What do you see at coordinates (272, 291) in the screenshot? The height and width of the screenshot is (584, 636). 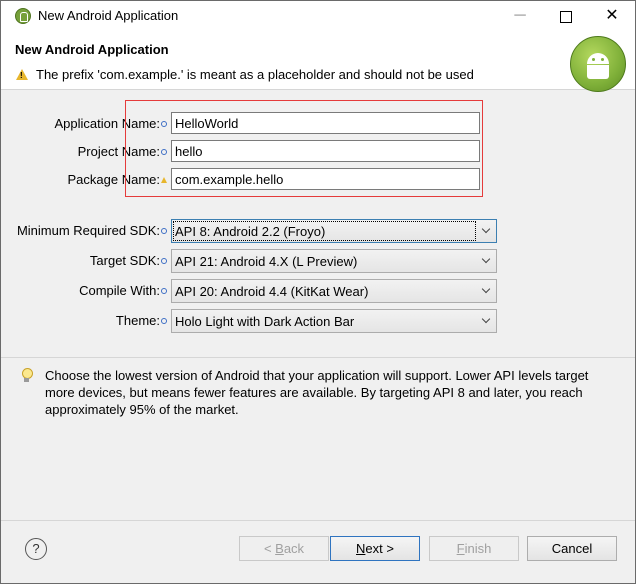 I see `compile-with-value: API 20: Android 4.4 (KitKat Wear)` at bounding box center [272, 291].